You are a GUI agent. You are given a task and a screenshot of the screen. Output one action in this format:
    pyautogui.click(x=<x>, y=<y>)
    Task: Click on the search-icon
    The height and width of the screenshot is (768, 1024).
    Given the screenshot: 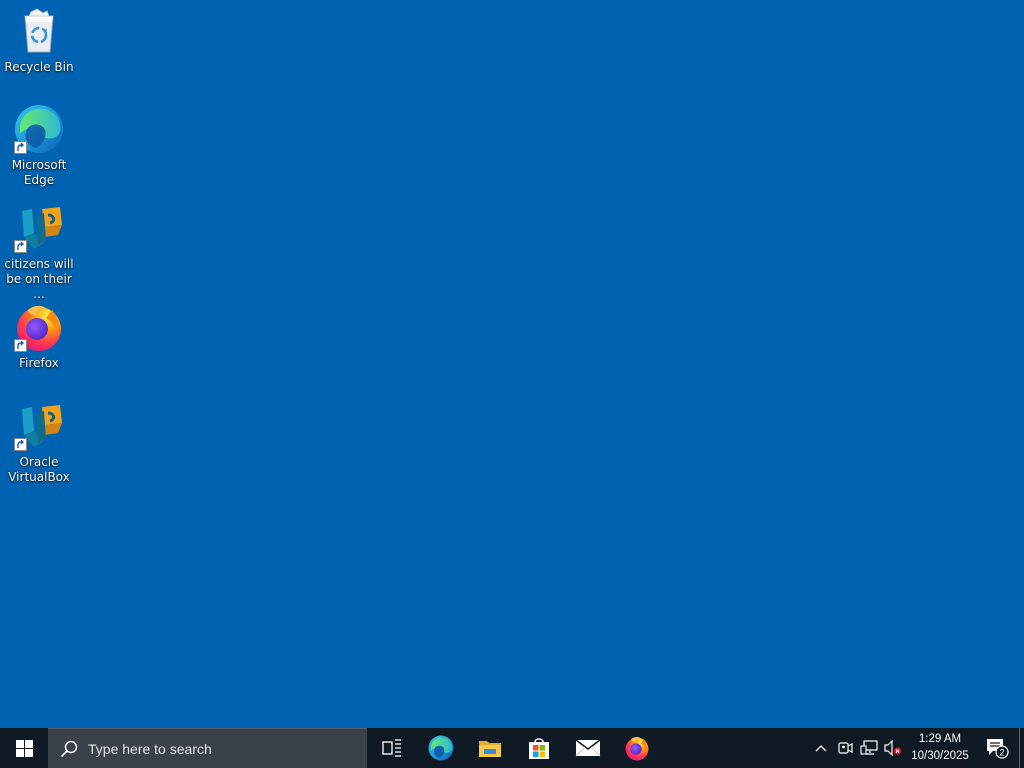 What is the action you would take?
    pyautogui.click(x=69, y=748)
    